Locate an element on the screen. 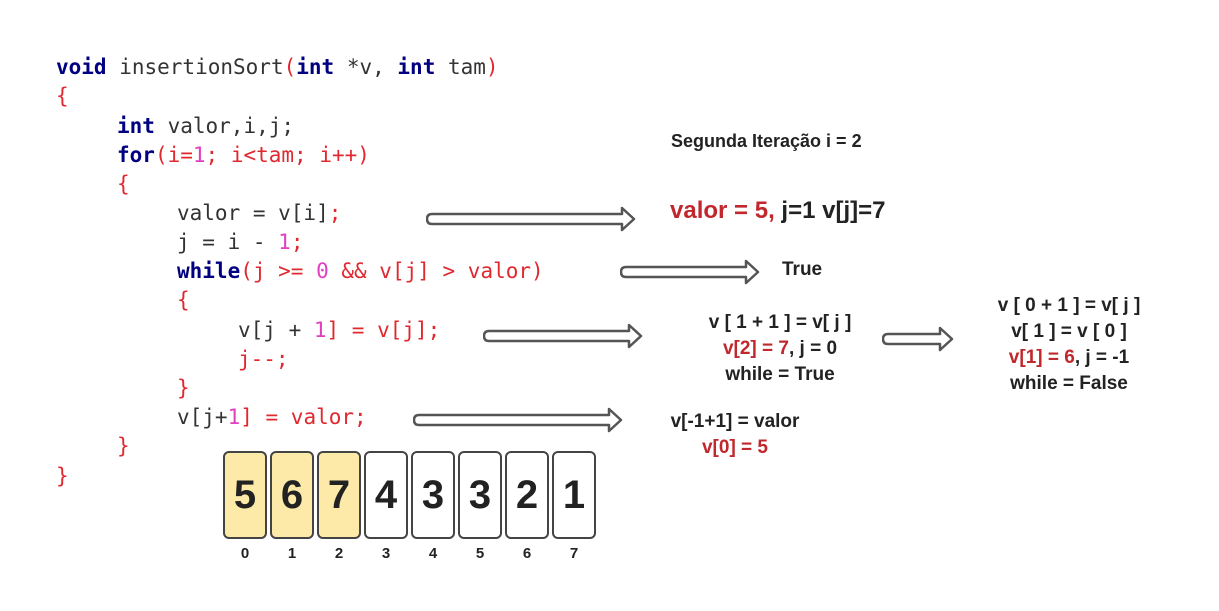 This screenshot has width=1219, height=611. array-cell: 4 is located at coordinates (386, 495).